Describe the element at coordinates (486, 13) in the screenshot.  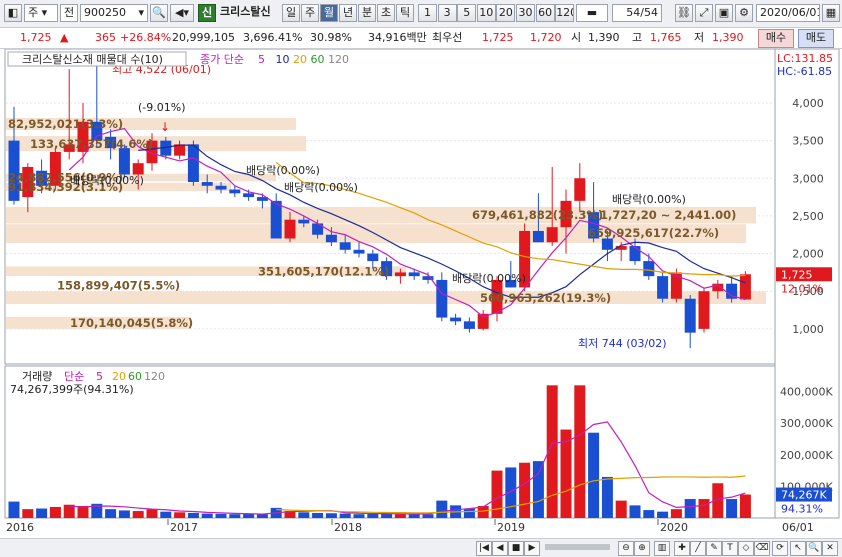
I see `interval-button-10: 10` at that location.